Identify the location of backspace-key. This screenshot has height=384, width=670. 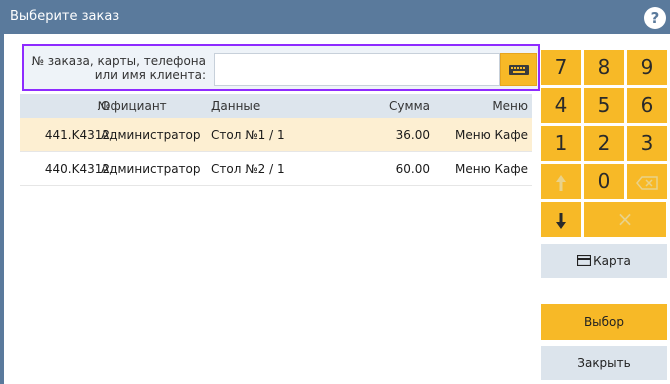
(647, 181).